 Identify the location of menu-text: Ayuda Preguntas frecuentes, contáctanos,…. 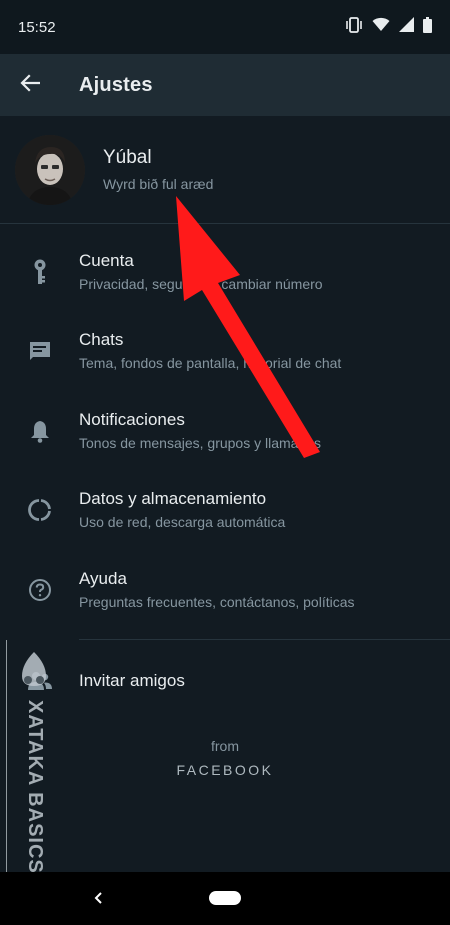
(217, 589).